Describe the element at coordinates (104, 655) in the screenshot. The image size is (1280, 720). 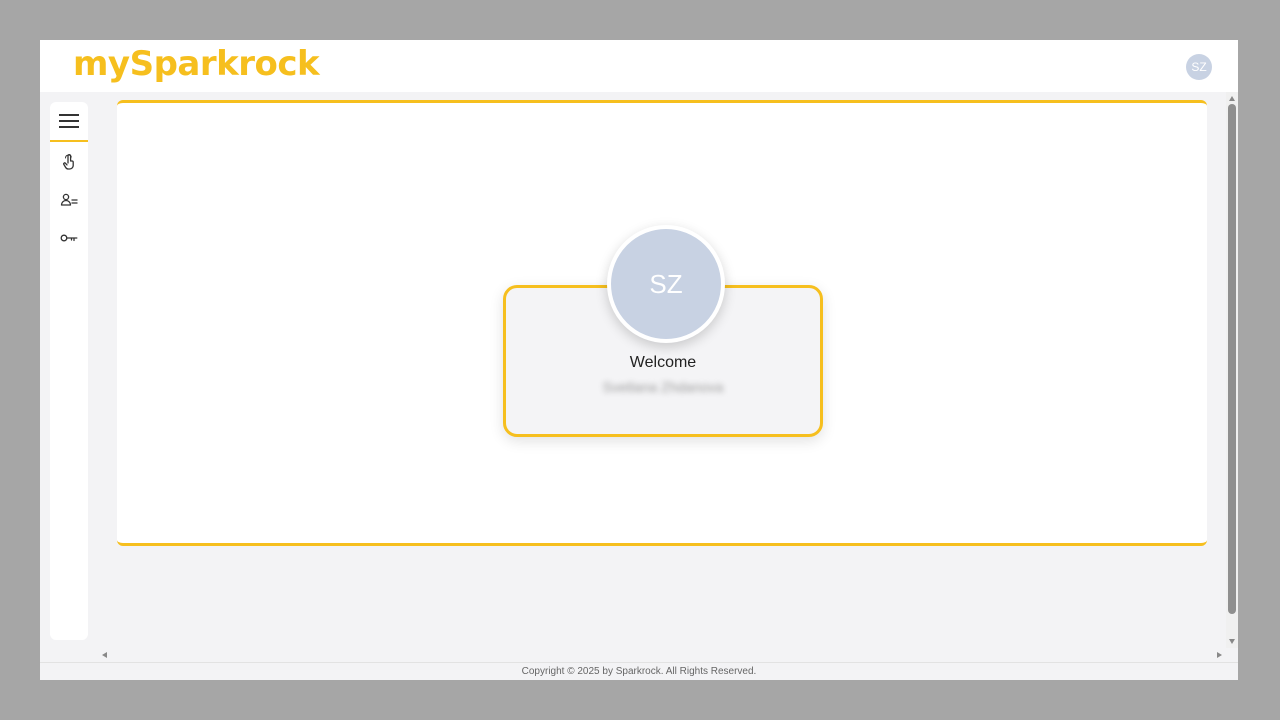
I see `scroll-left-arrow-icon` at that location.